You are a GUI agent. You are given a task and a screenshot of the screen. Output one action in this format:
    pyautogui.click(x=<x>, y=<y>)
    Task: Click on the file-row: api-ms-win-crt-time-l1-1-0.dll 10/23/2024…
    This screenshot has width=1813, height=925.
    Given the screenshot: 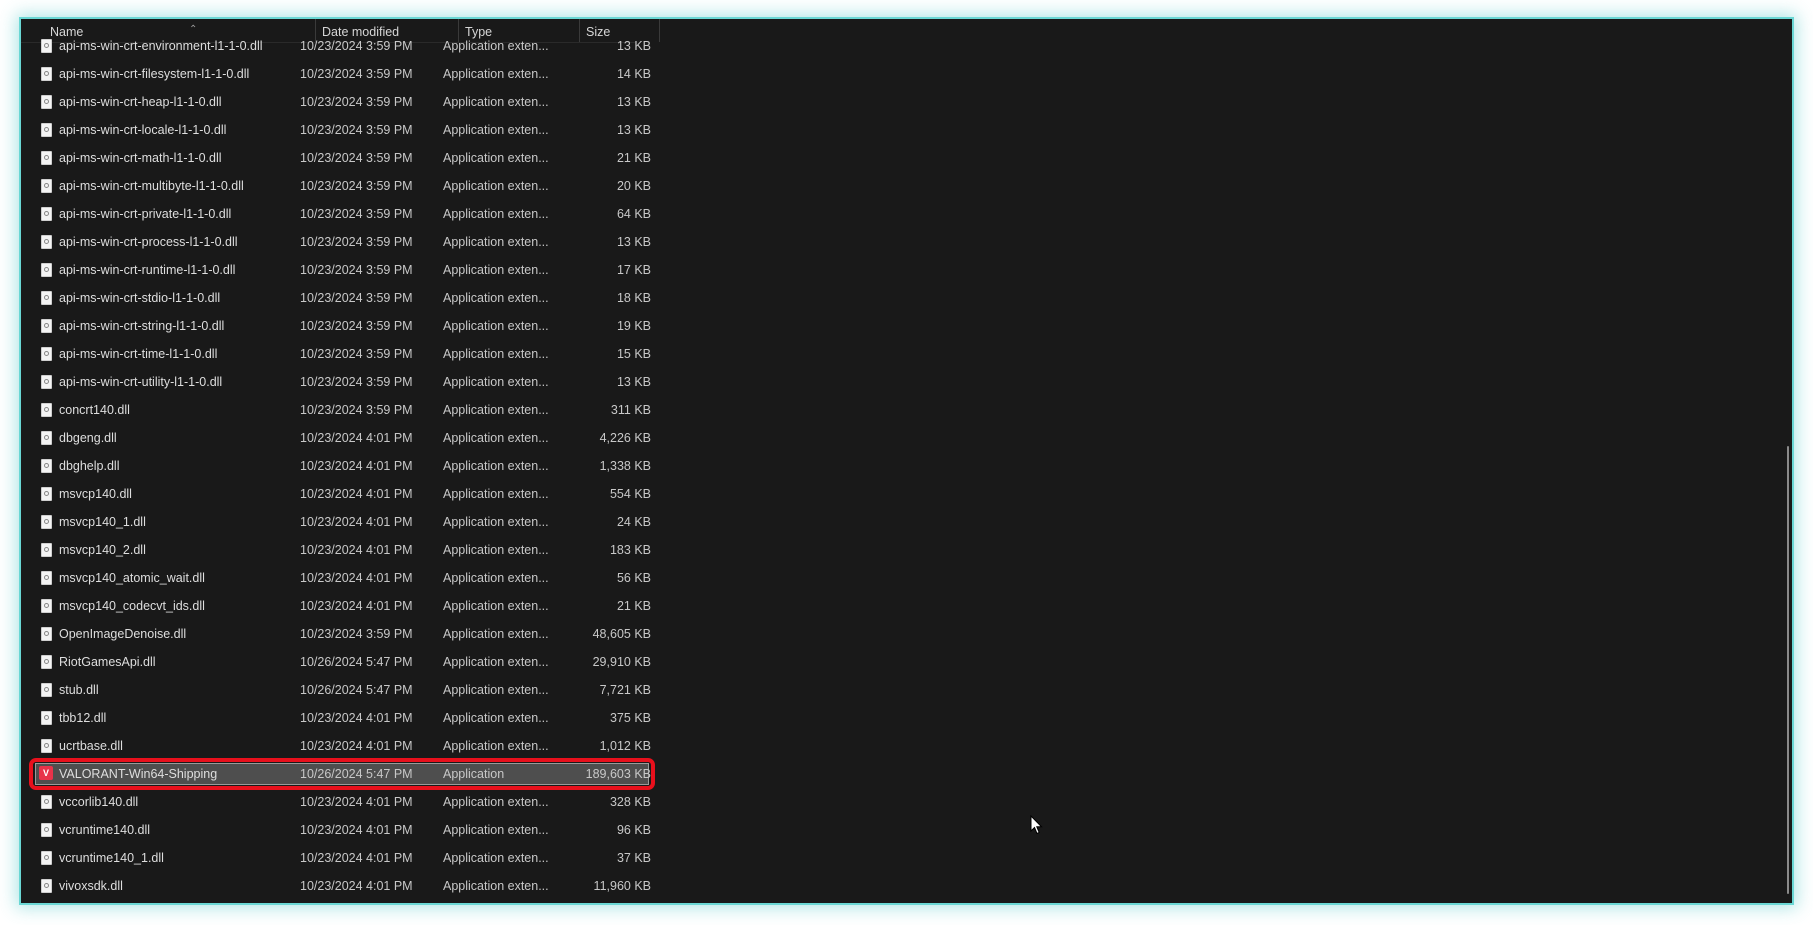 What is the action you would take?
    pyautogui.click(x=351, y=354)
    